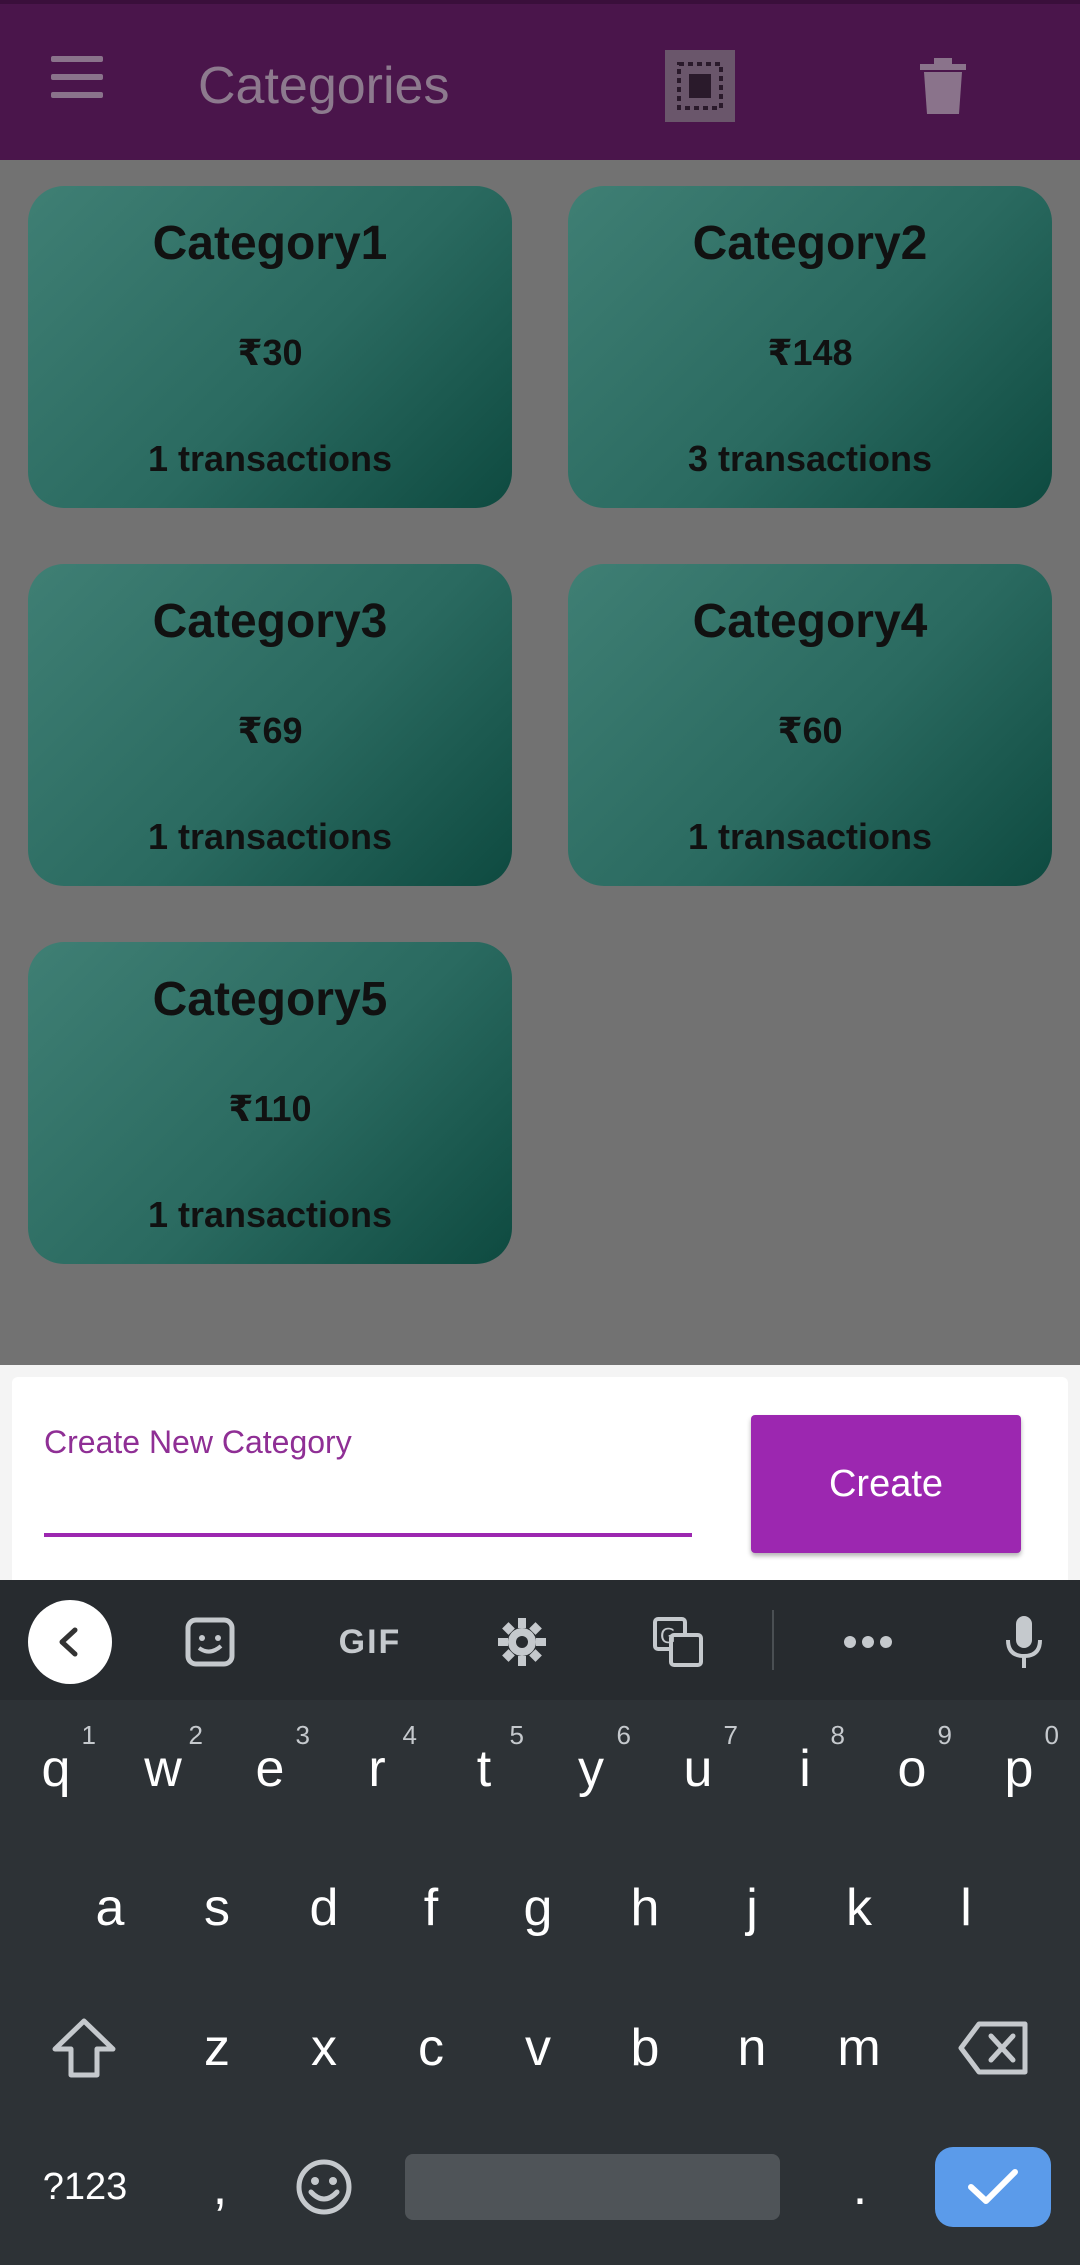  I want to click on more-options-icon, so click(868, 1642).